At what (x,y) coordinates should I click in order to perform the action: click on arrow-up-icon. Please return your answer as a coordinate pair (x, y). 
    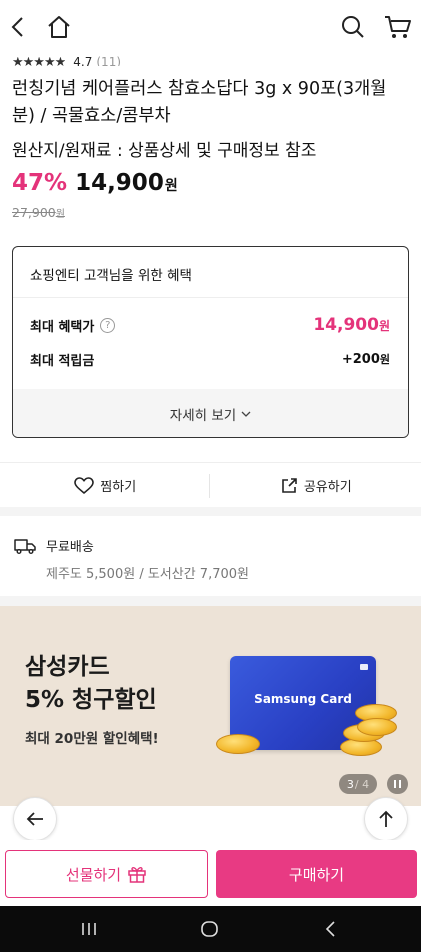
    Looking at the image, I should click on (386, 818).